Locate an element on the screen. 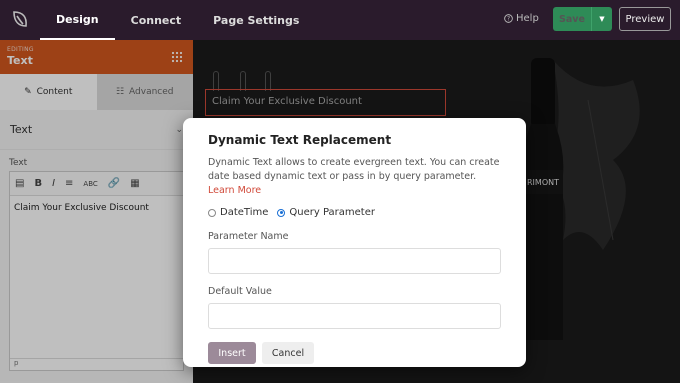 The height and width of the screenshot is (383, 680). radio-query-parameter is located at coordinates (281, 212).